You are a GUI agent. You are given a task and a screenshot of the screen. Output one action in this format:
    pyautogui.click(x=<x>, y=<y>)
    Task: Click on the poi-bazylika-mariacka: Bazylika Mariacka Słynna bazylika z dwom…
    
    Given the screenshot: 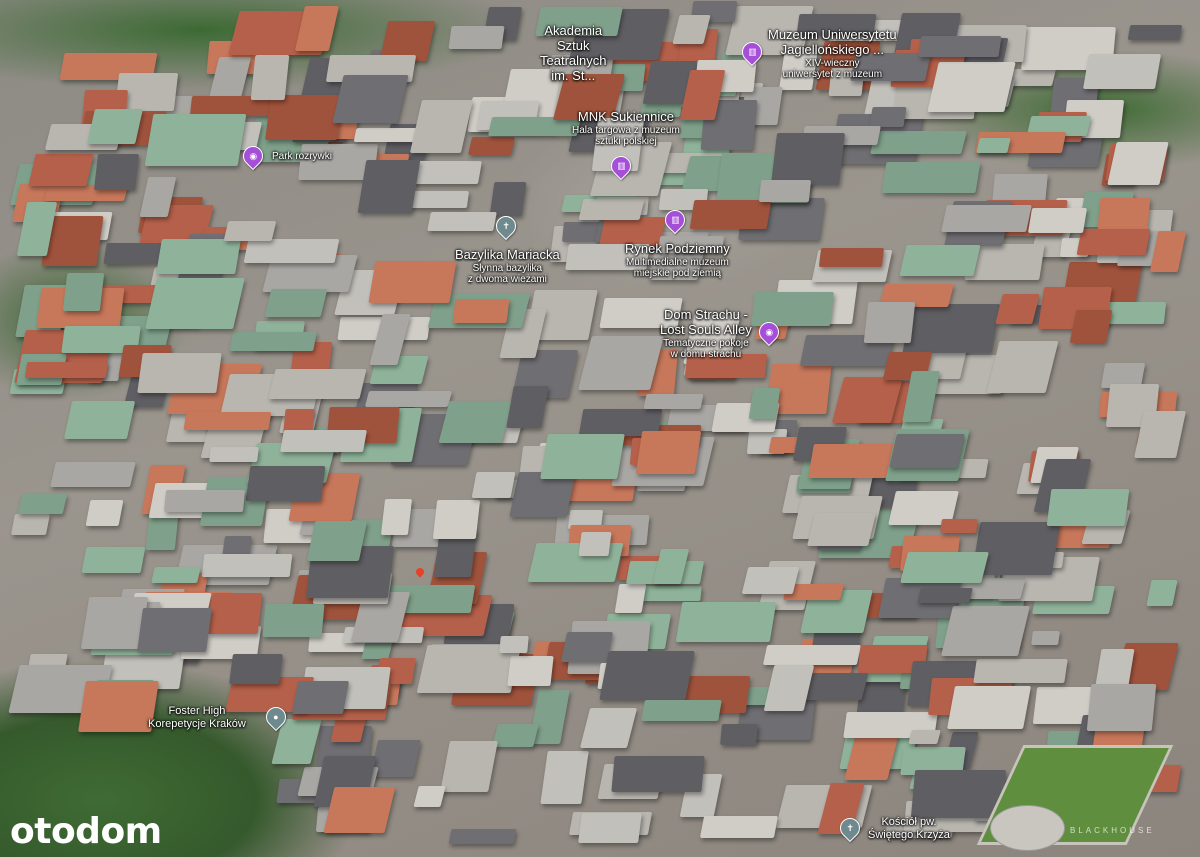 What is the action you would take?
    pyautogui.click(x=507, y=266)
    